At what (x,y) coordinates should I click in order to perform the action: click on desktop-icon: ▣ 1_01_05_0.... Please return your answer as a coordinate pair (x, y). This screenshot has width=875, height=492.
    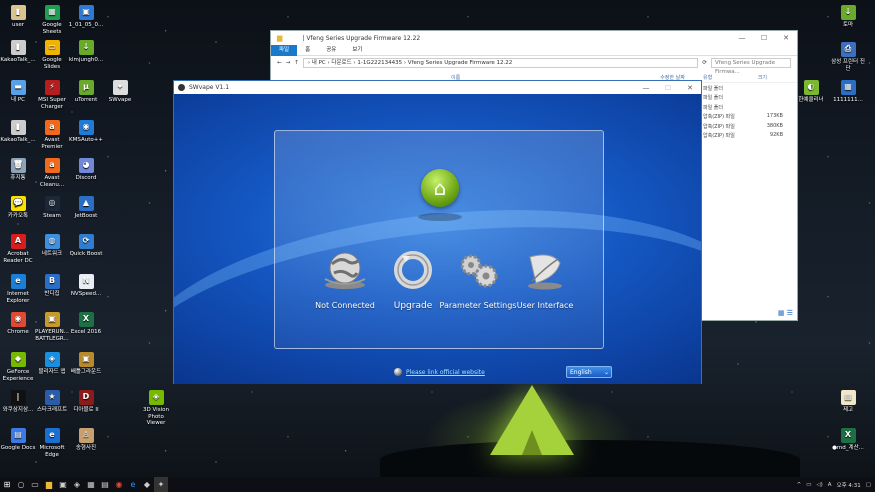
    Looking at the image, I should click on (86, 17).